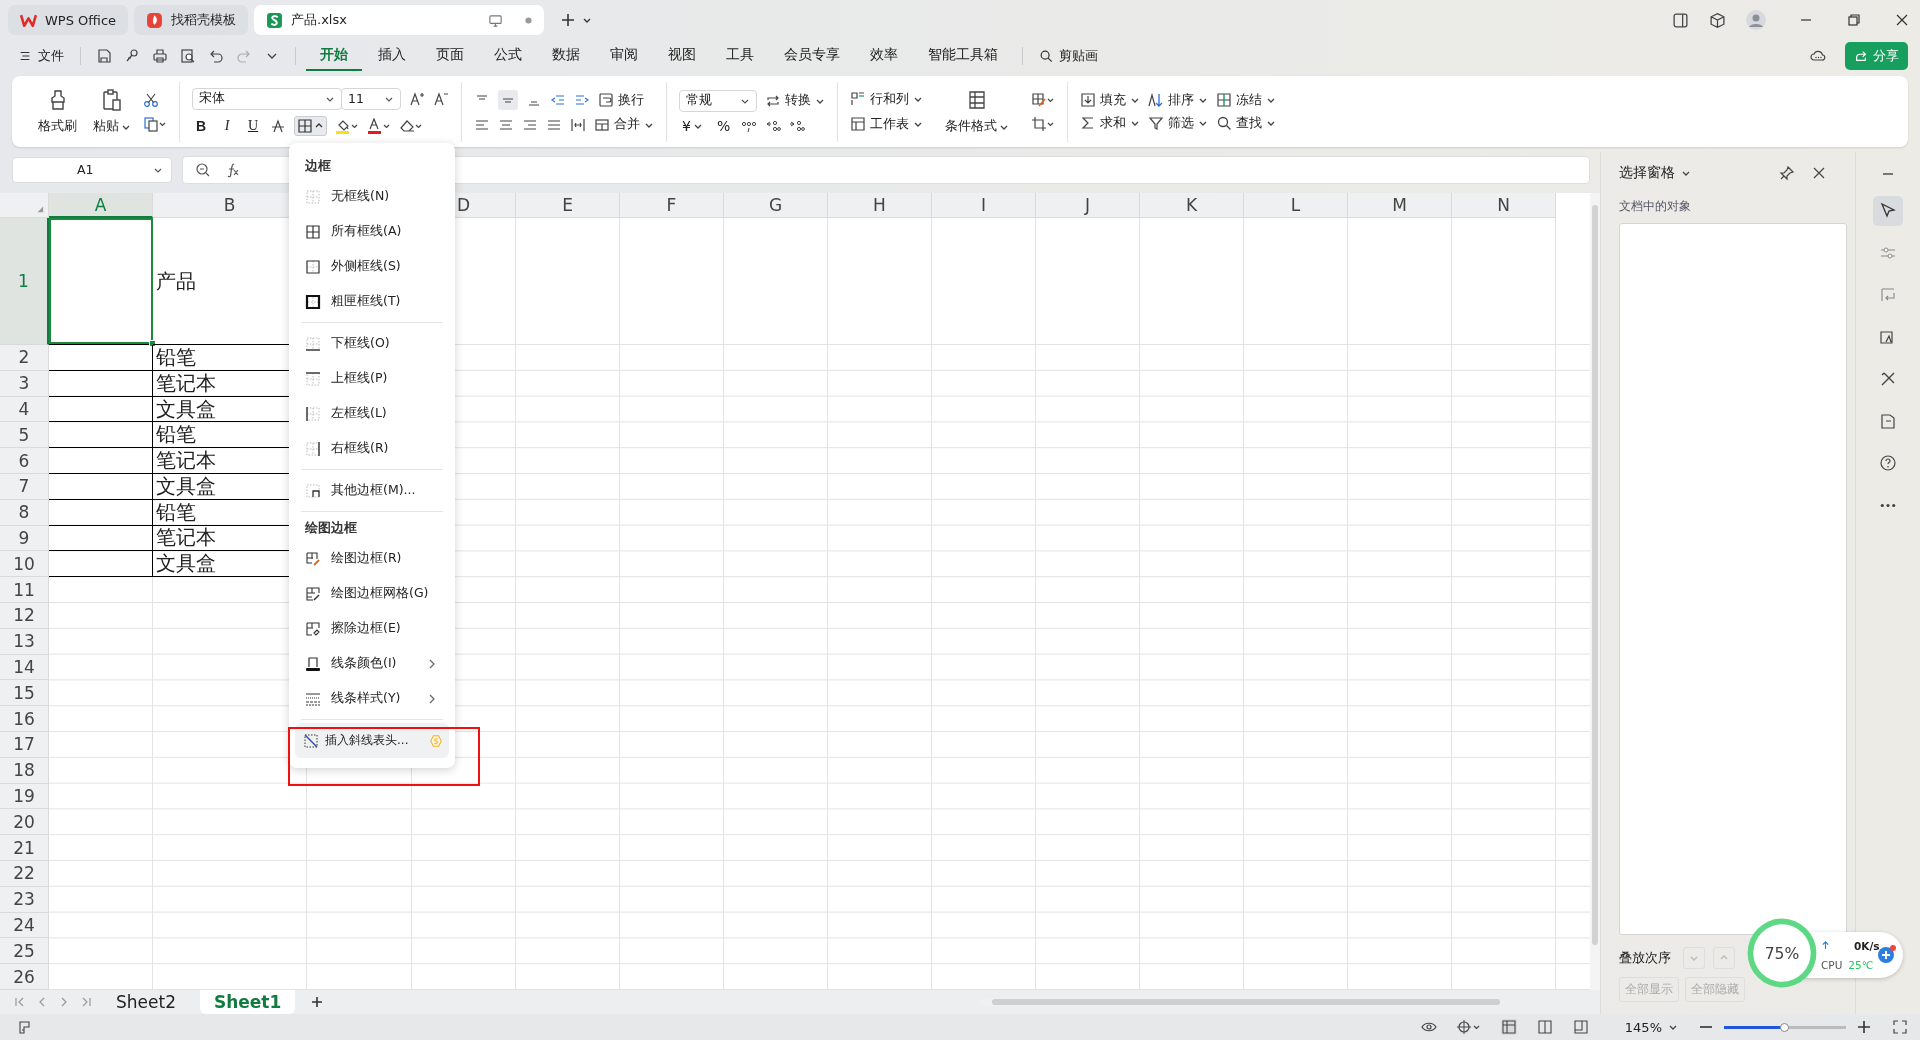 The height and width of the screenshot is (1040, 1920). I want to click on undo-icon, so click(216, 56).